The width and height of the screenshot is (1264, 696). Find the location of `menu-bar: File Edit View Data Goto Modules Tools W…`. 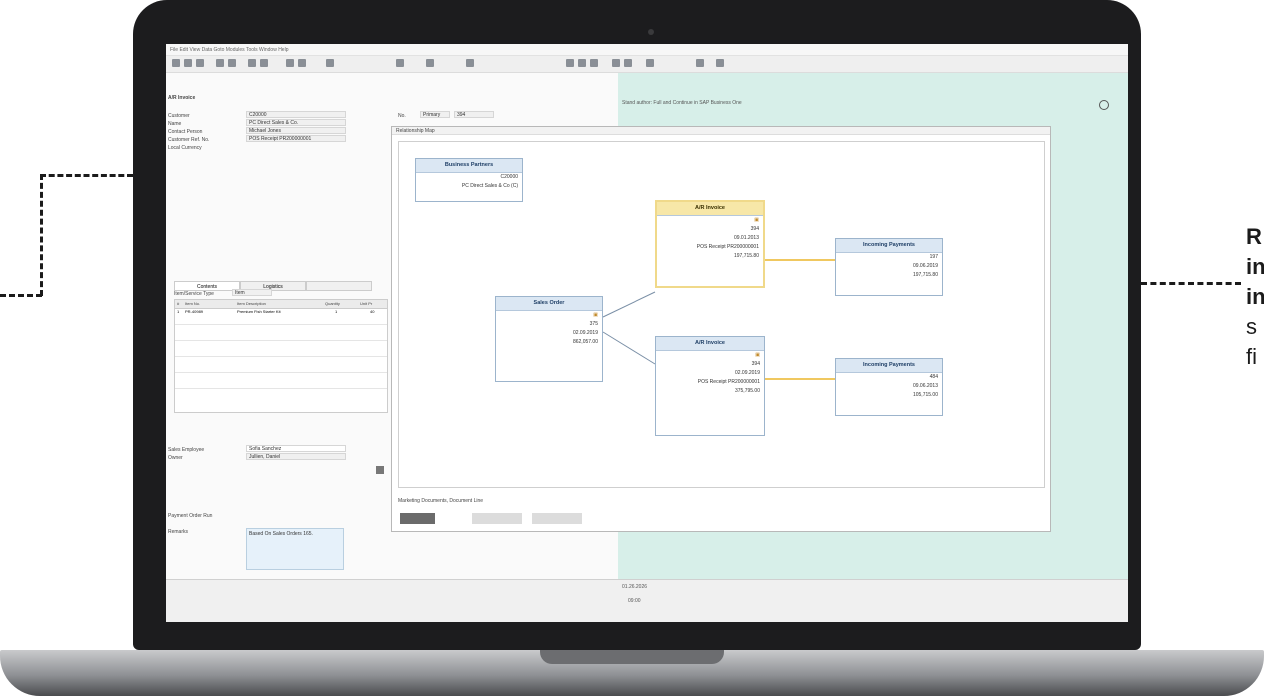

menu-bar: File Edit View Data Goto Modules Tools W… is located at coordinates (647, 50).